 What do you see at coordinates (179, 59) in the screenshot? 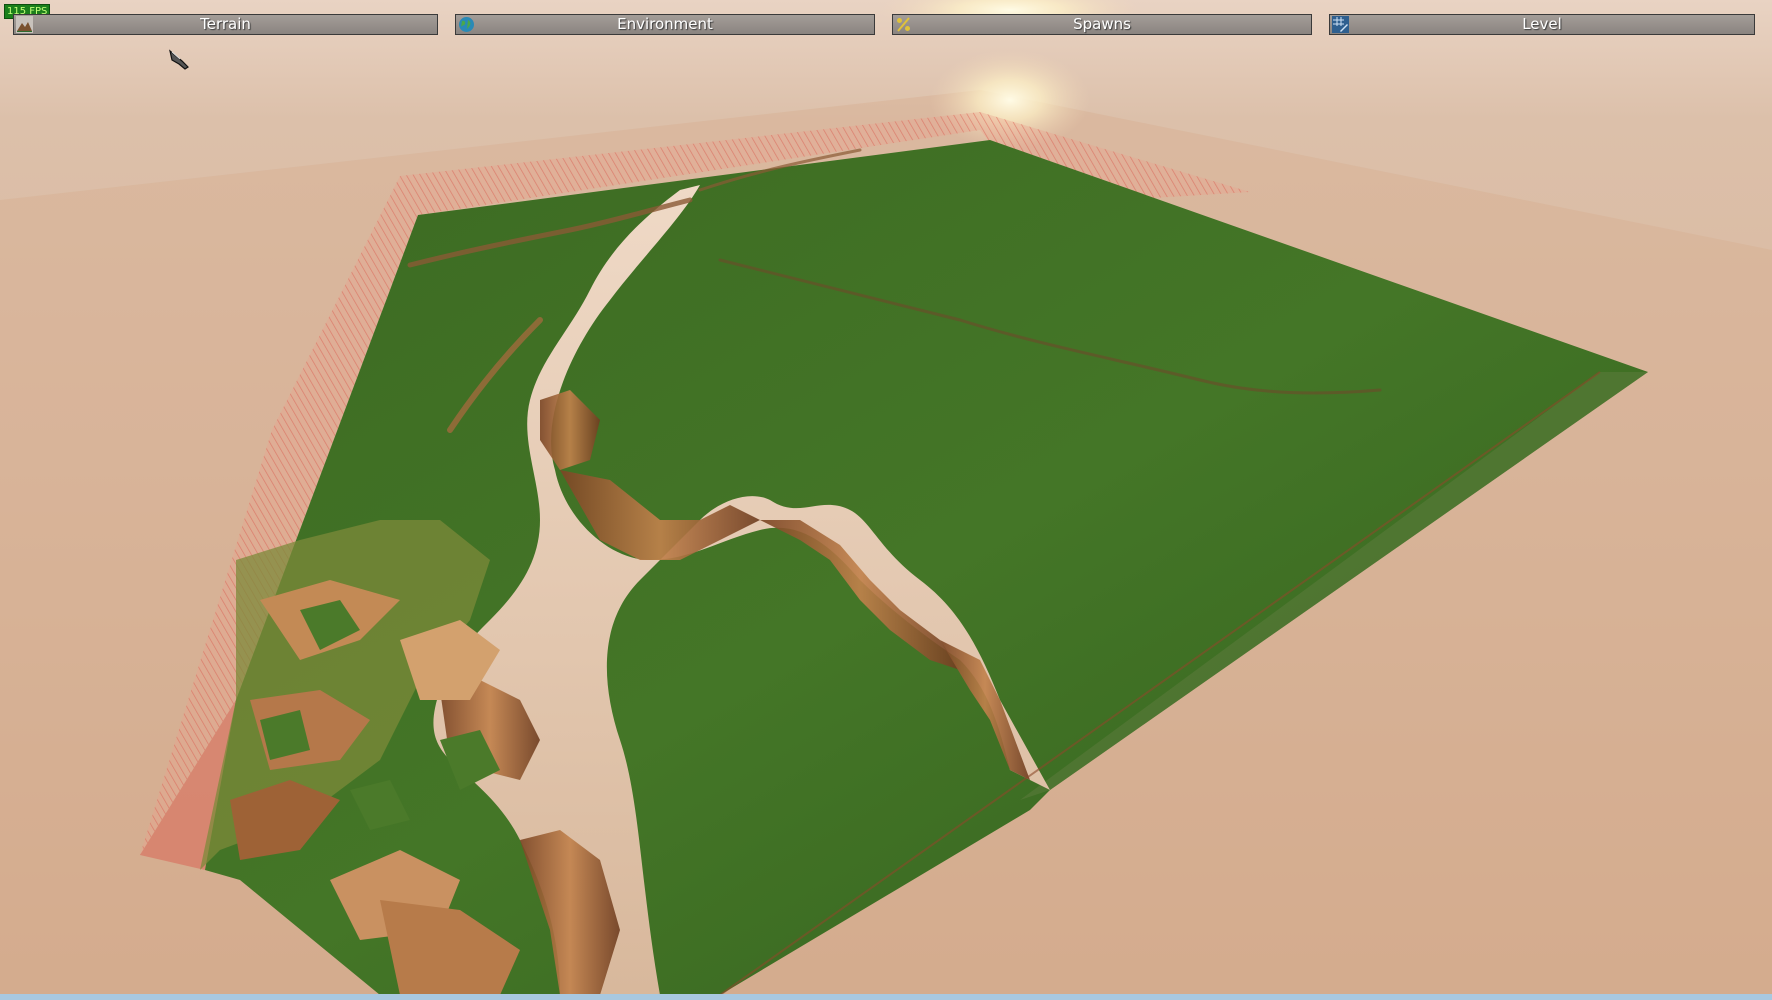
I see `mouse-cursor-icon` at bounding box center [179, 59].